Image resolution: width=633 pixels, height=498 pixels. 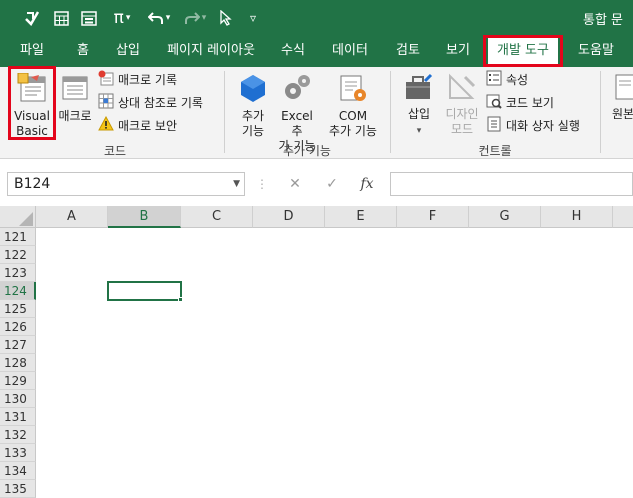 What do you see at coordinates (32, 103) in the screenshot?
I see `visual-basic-highlight` at bounding box center [32, 103].